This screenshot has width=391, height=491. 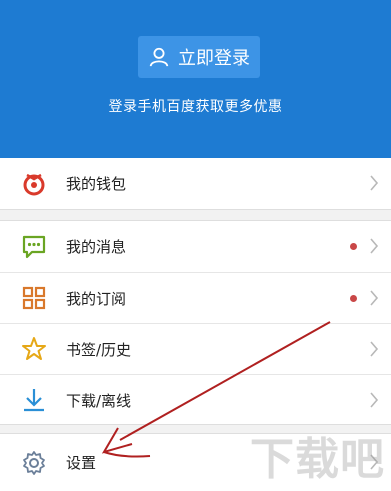 What do you see at coordinates (159, 57) in the screenshot?
I see `user-icon` at bounding box center [159, 57].